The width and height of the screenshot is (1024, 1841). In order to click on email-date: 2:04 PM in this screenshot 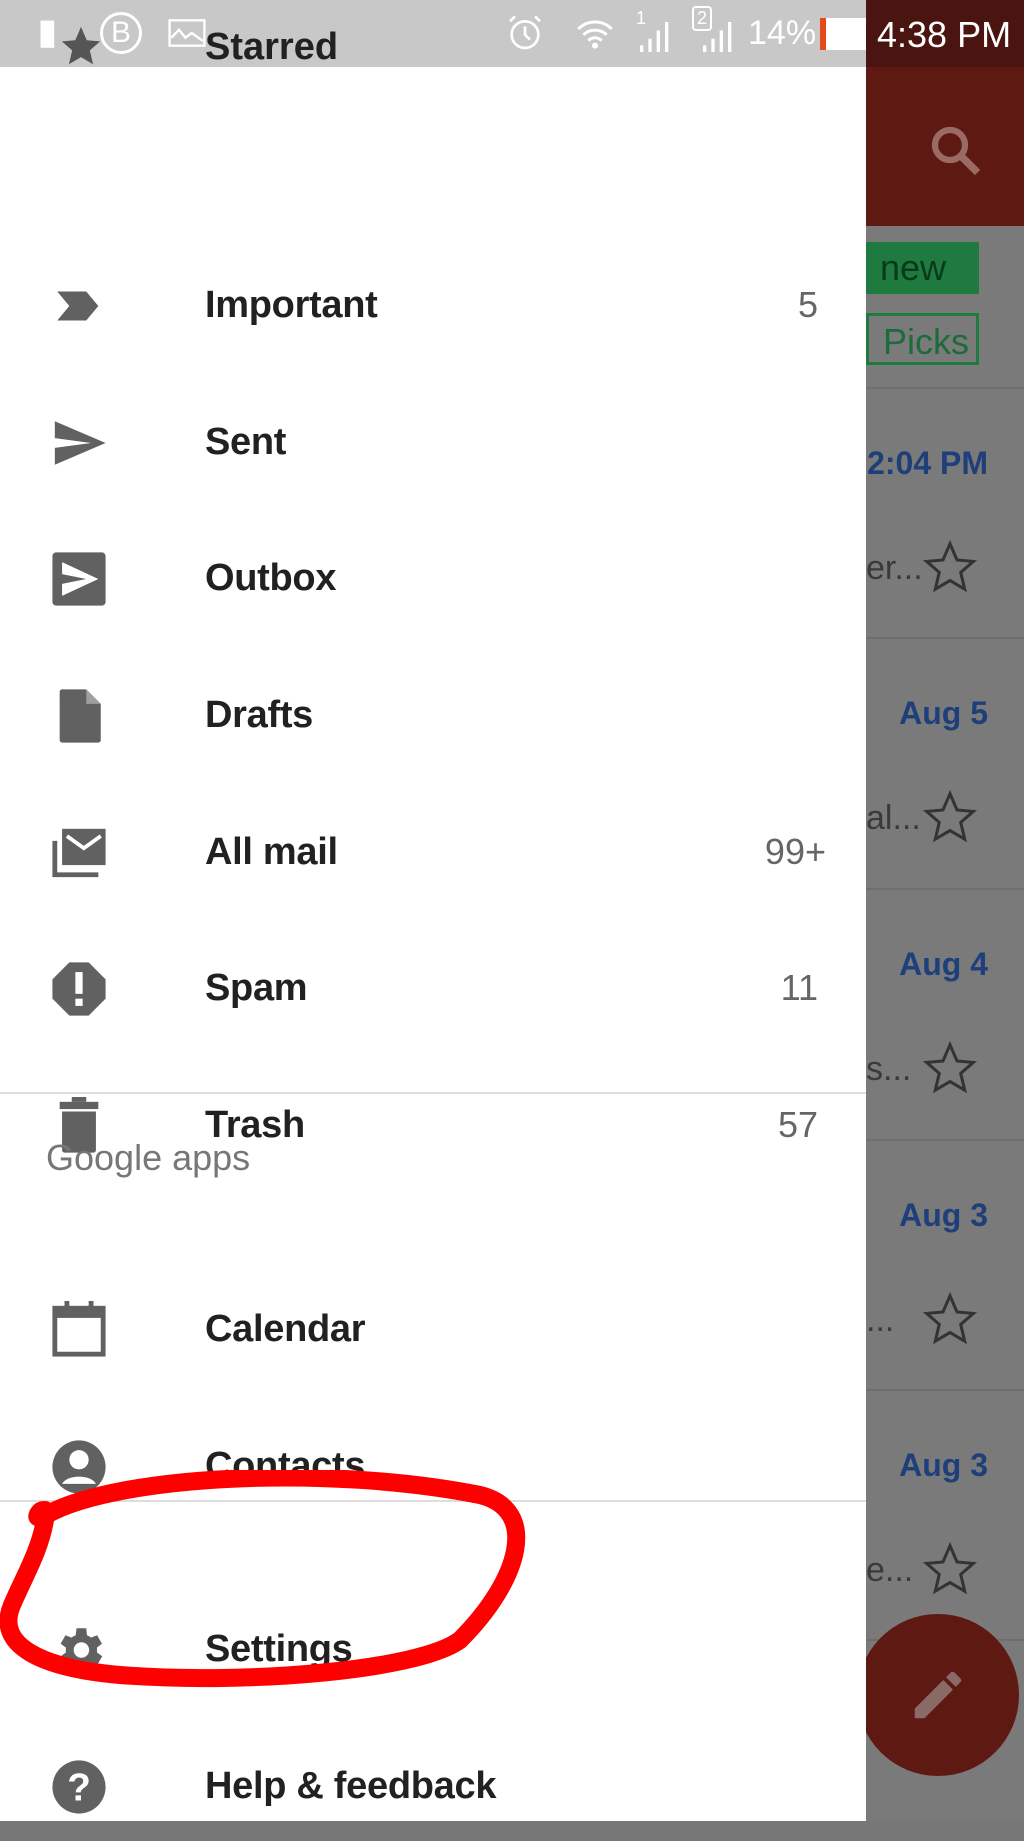, I will do `click(927, 463)`.